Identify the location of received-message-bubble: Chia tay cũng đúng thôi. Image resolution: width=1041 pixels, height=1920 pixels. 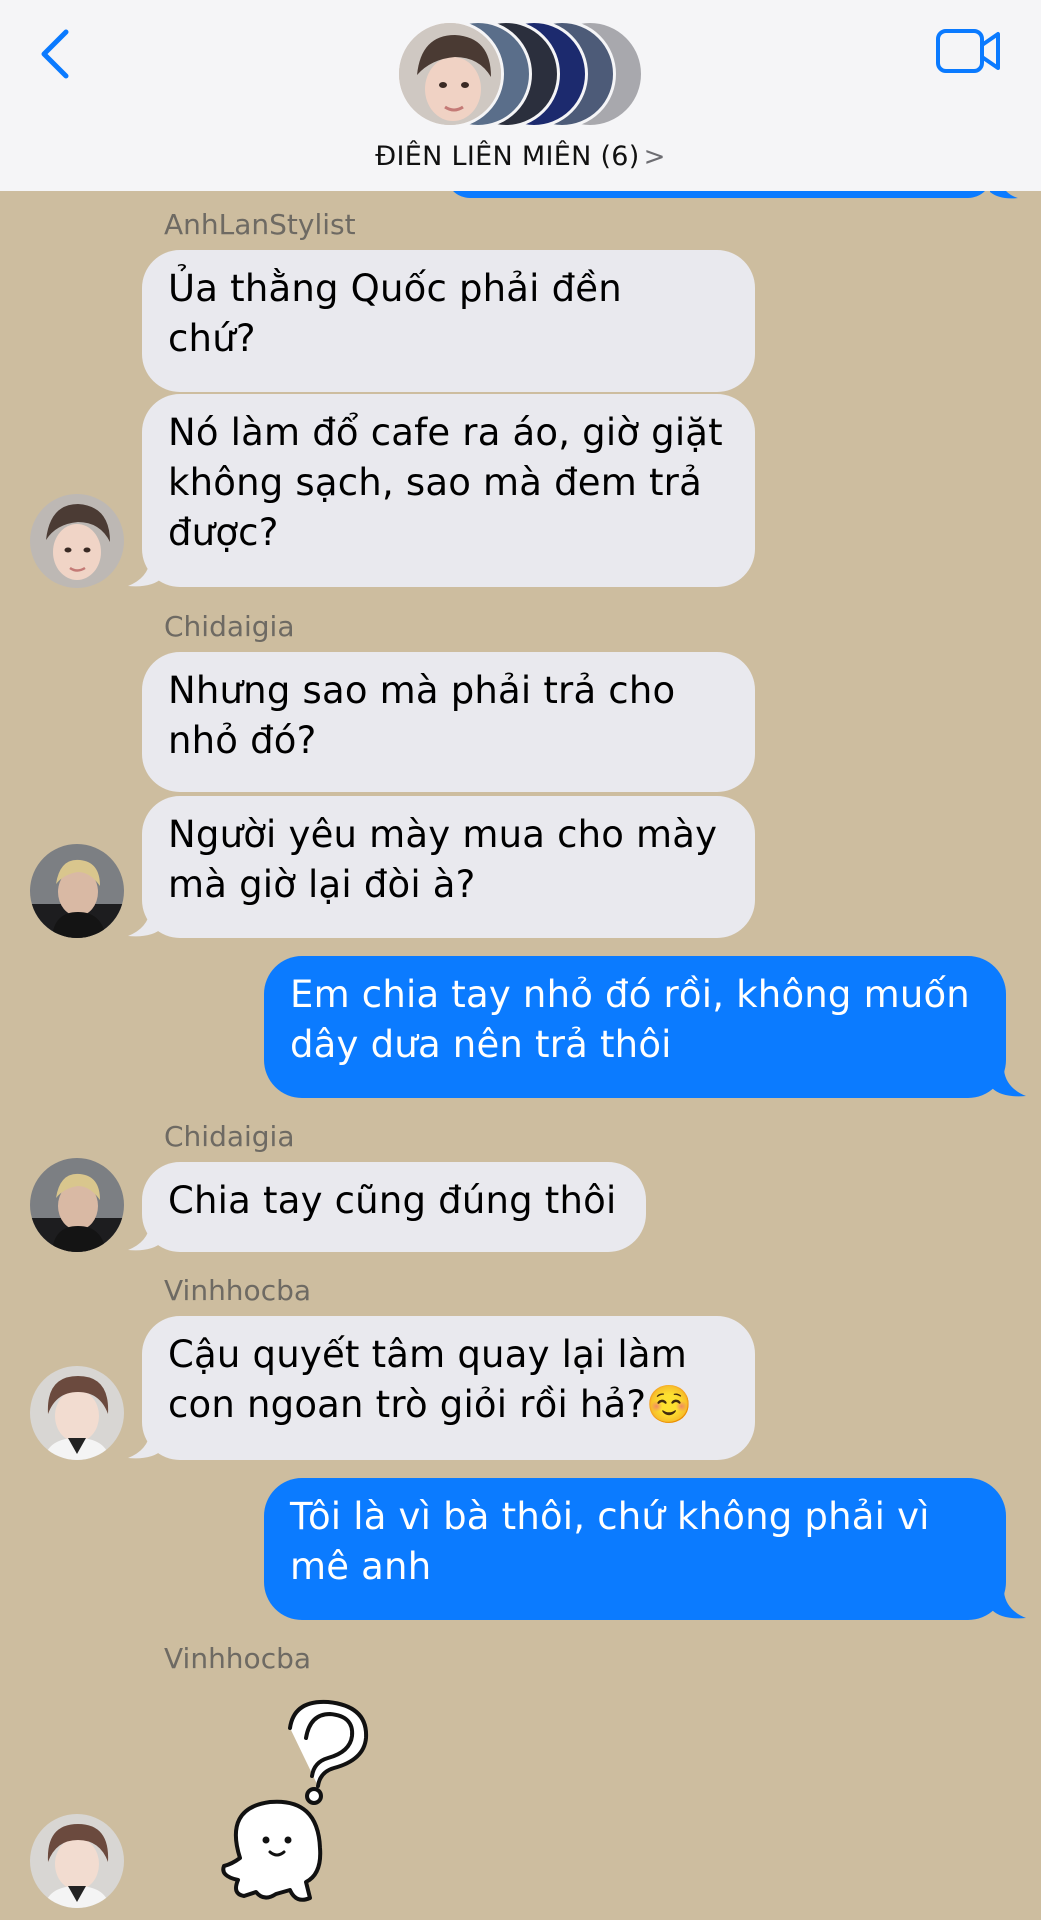
(394, 1207).